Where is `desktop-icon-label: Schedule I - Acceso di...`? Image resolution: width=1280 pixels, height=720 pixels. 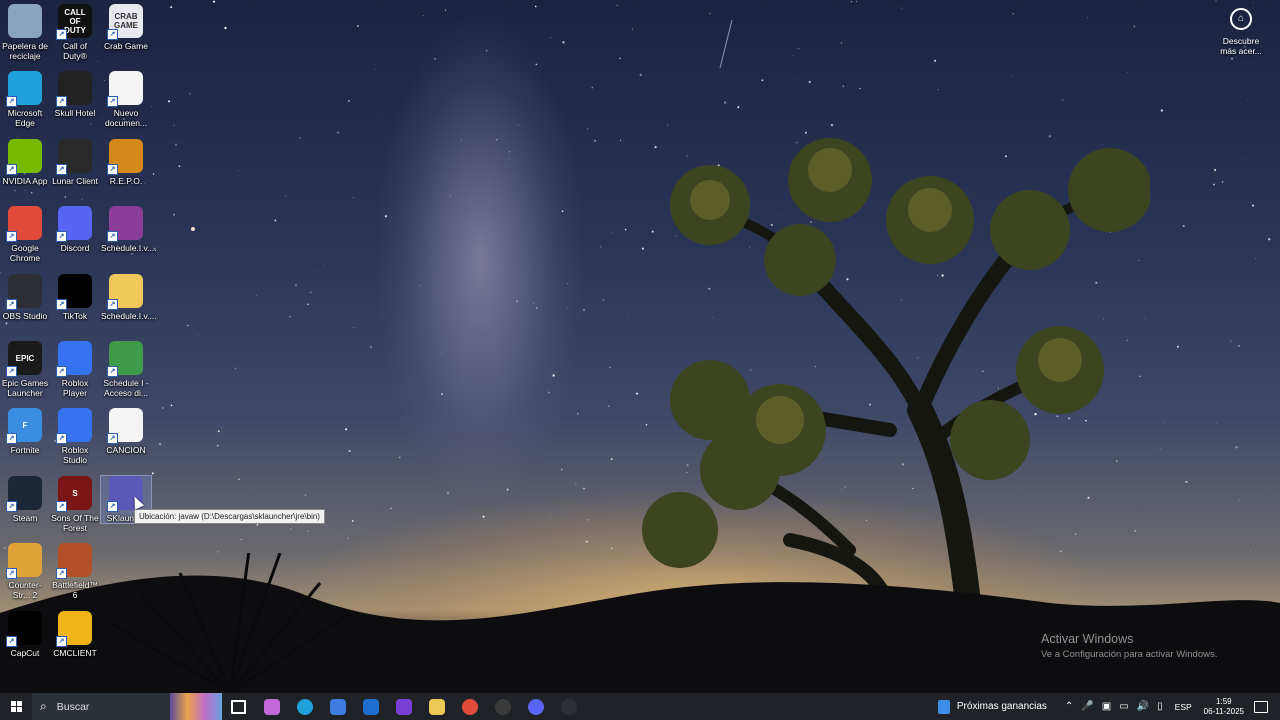 desktop-icon-label: Schedule I - Acceso di... is located at coordinates (126, 388).